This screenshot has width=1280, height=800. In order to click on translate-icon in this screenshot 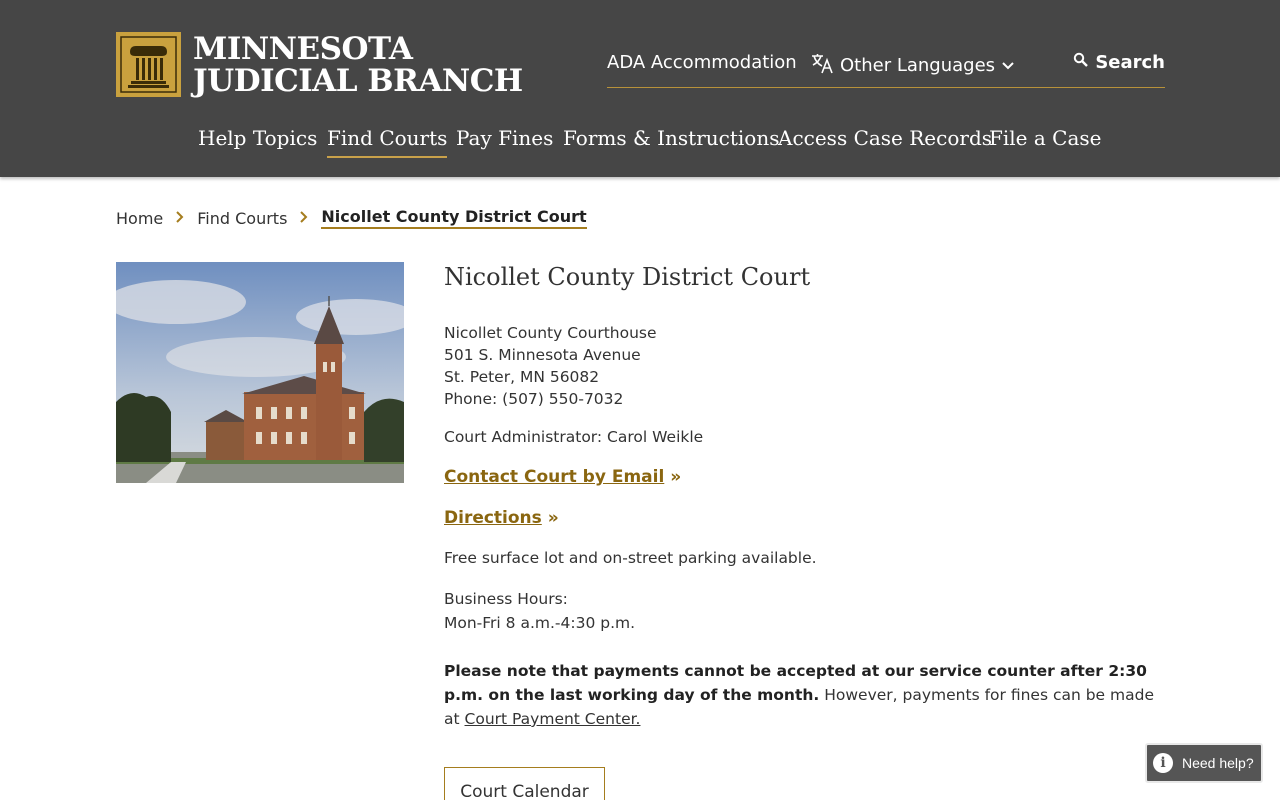, I will do `click(822, 65)`.